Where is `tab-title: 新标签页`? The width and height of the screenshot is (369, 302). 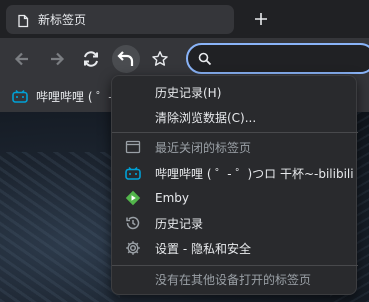
tab-title: 新标签页 is located at coordinates (62, 20).